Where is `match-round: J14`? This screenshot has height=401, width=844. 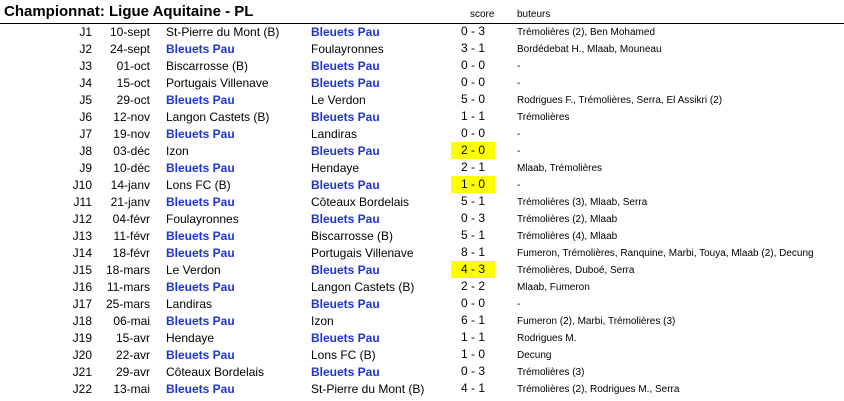 match-round: J14 is located at coordinates (82, 253).